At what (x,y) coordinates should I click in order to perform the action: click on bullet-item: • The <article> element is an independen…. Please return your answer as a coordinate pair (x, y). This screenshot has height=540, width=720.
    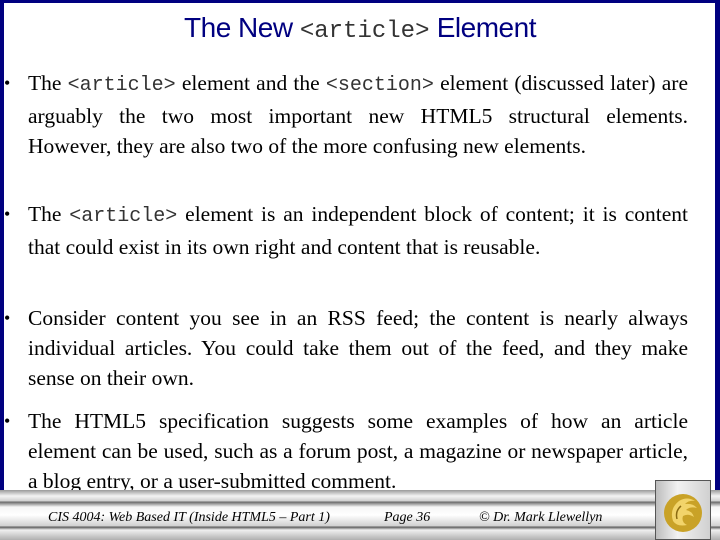
    Looking at the image, I should click on (346, 230).